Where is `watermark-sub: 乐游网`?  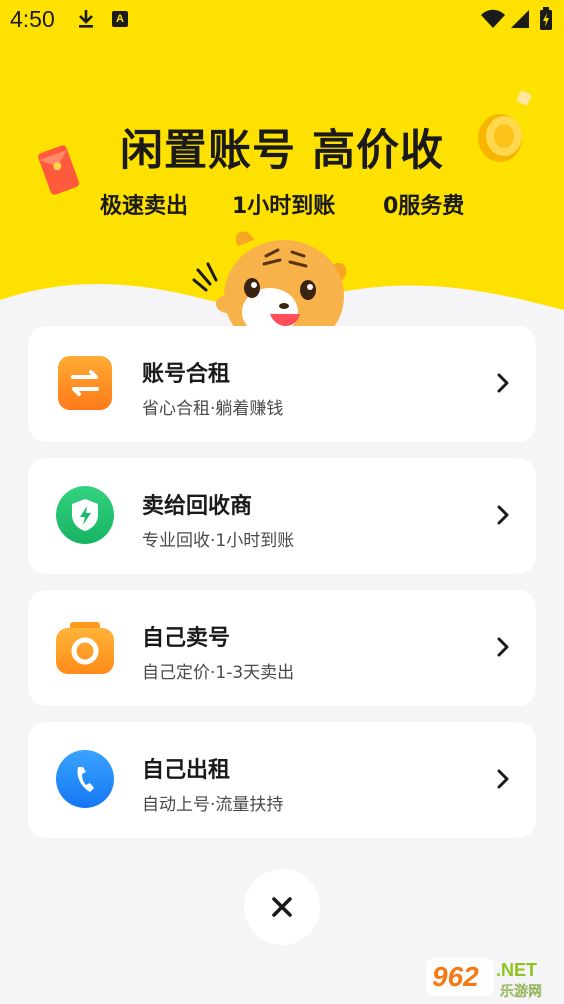
watermark-sub: 乐游网 is located at coordinates (521, 992).